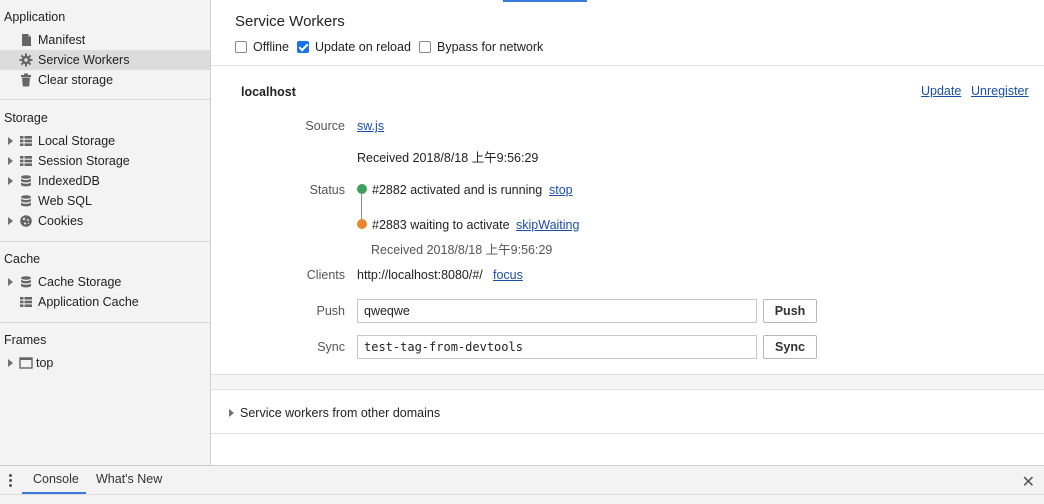 The image size is (1044, 504). I want to click on sidebar-item-label: Application Cache, so click(88, 302).